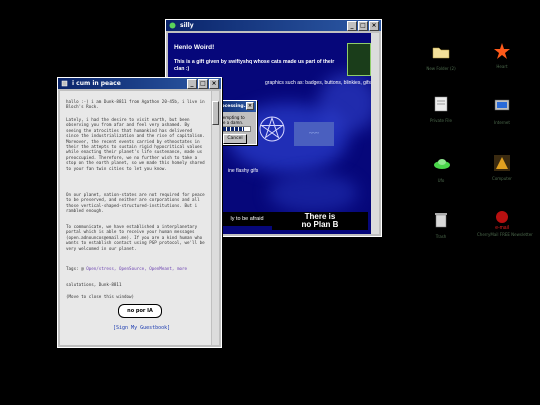  Describe the element at coordinates (441, 236) in the screenshot. I see `desktop-icon-label: Trash` at that location.